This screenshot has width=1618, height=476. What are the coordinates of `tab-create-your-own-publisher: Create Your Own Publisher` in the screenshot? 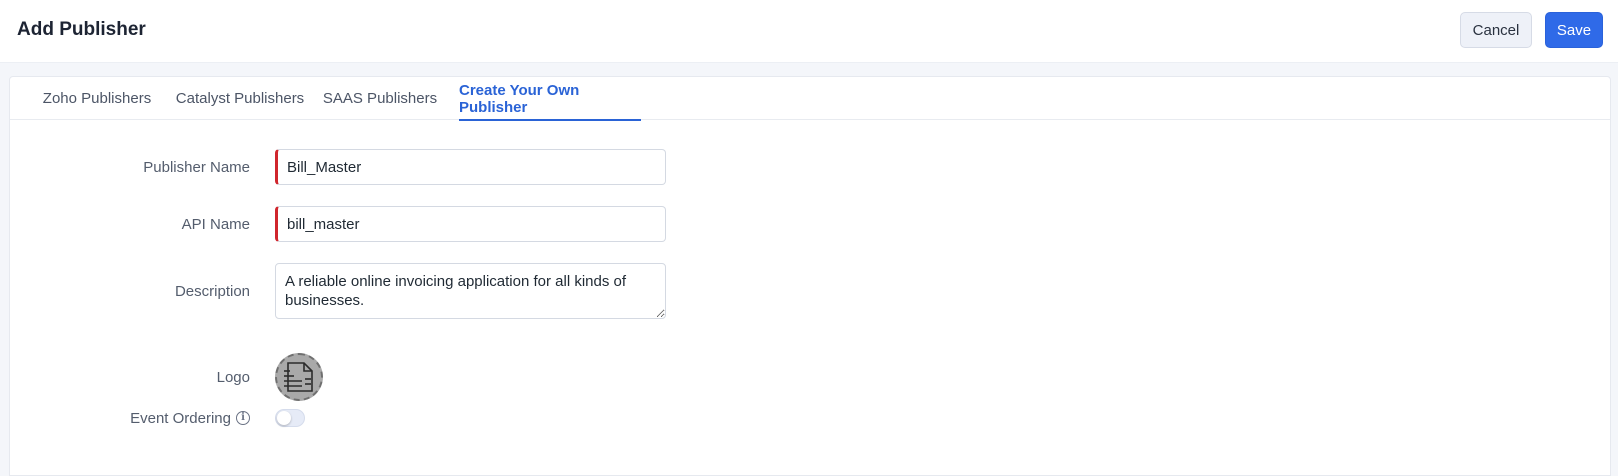 It's located at (550, 99).